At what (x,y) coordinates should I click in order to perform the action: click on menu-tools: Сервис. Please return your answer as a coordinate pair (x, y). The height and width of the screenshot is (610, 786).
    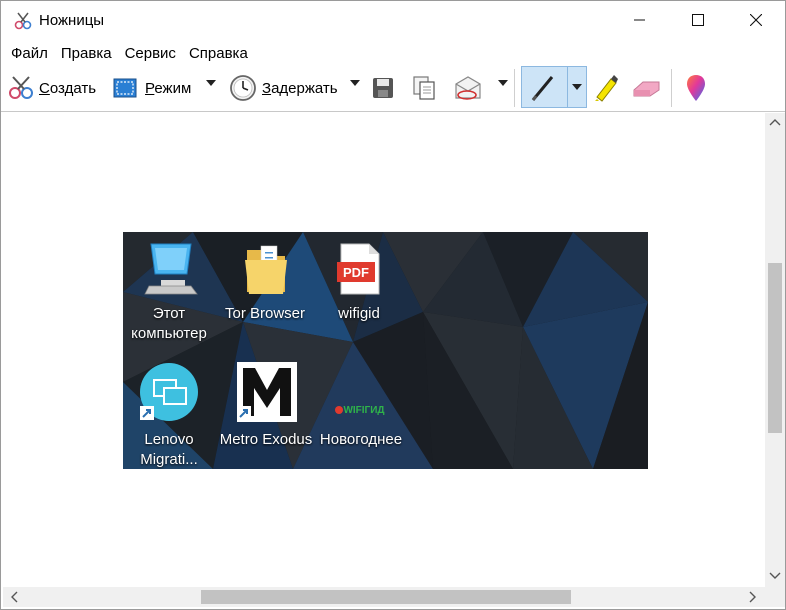
    Looking at the image, I should click on (150, 53).